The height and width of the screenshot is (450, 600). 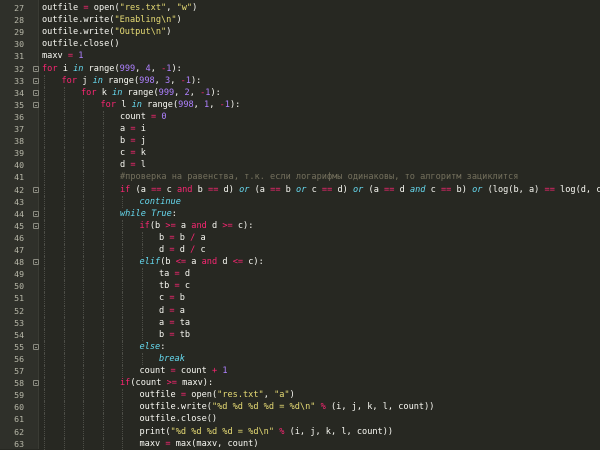 What do you see at coordinates (112, 69) in the screenshot?
I see `code-line: for i in range(999, 4, -1):` at bounding box center [112, 69].